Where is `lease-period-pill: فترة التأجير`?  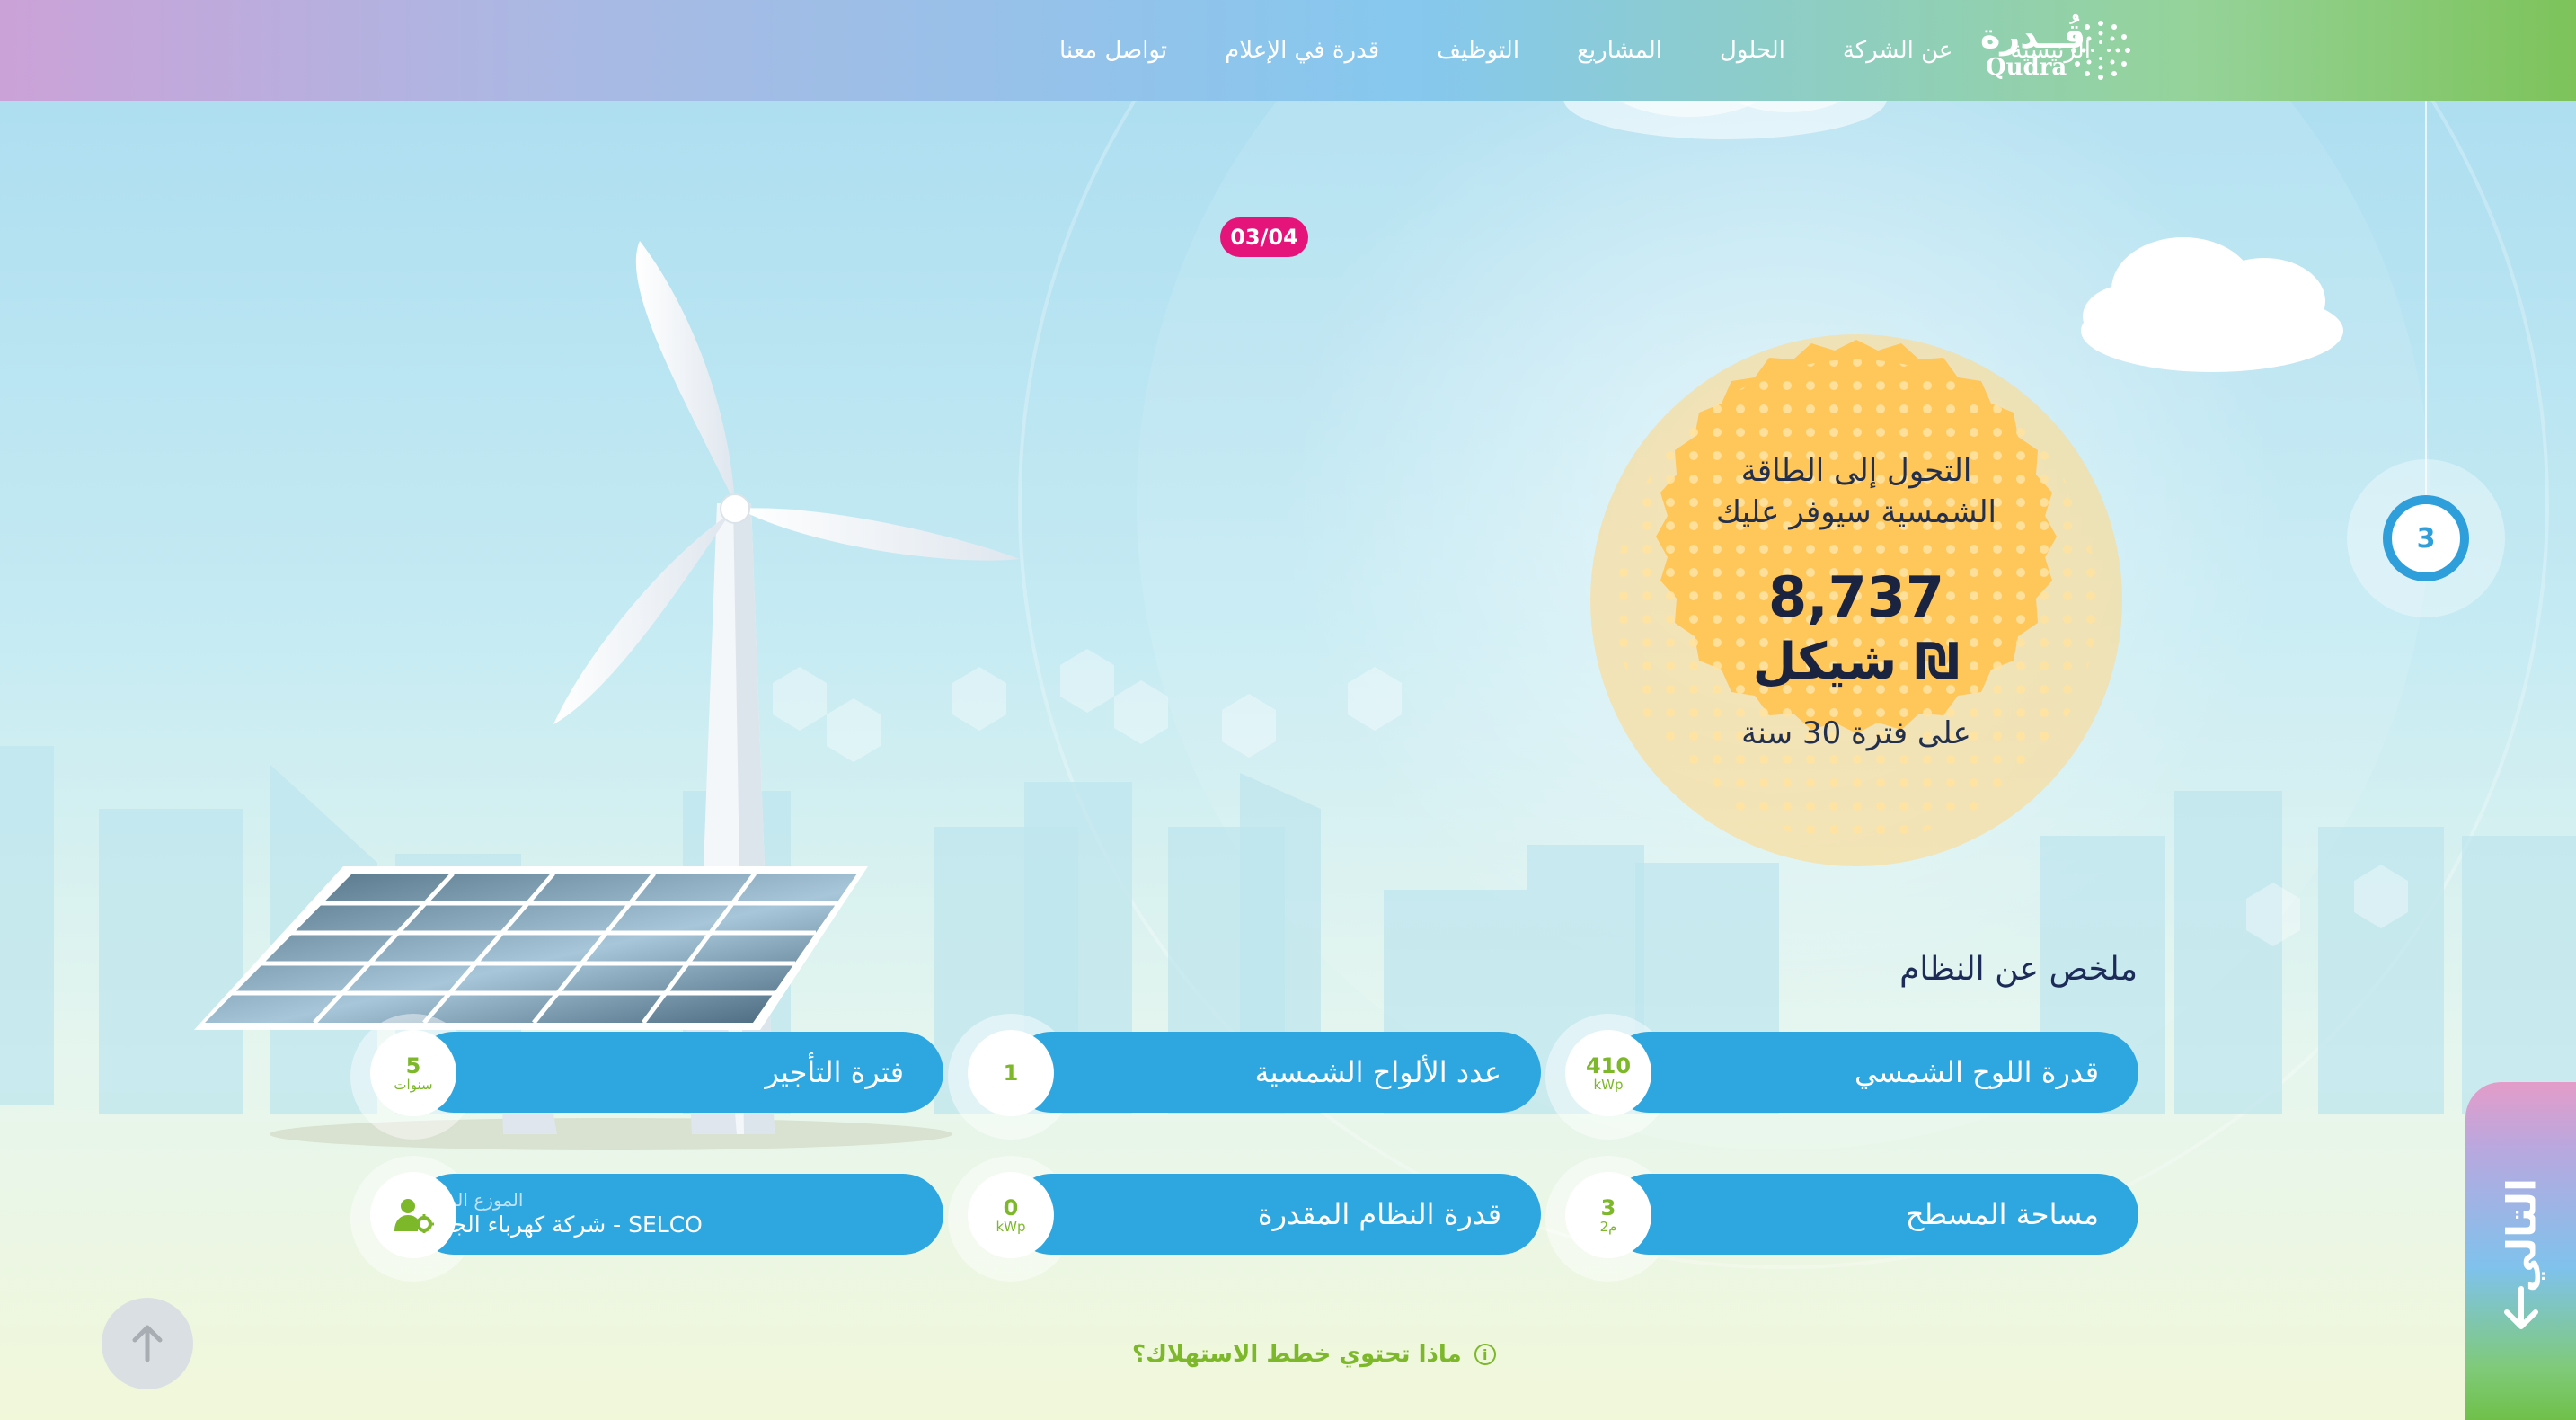
lease-period-pill: فترة التأجير is located at coordinates (678, 1073).